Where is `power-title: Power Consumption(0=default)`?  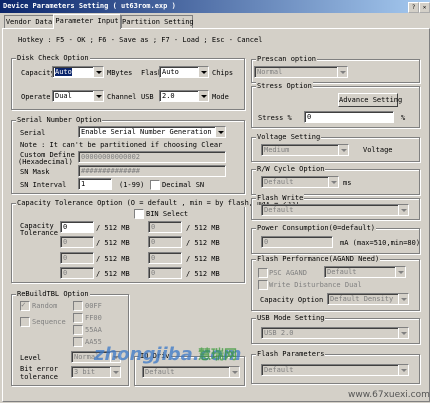
power-title: Power Consumption(0=default) is located at coordinates (316, 228).